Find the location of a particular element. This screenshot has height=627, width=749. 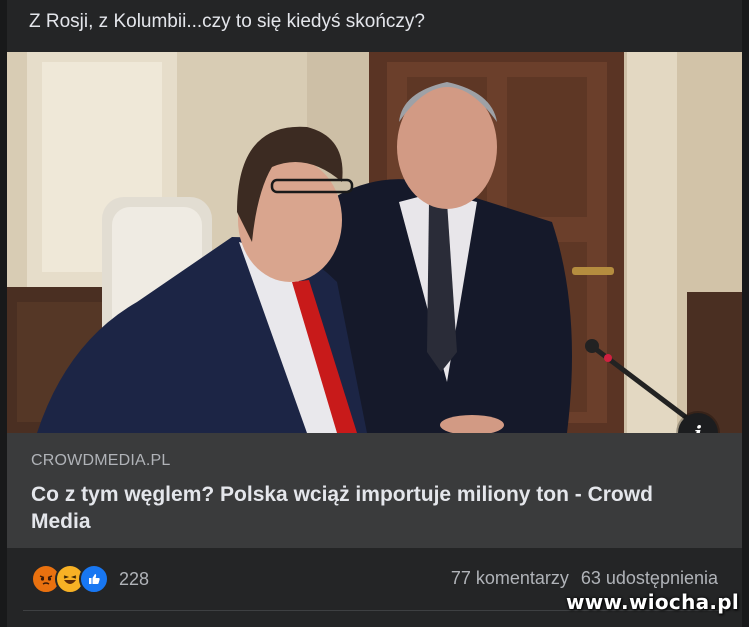

watermark: www.wiocha.pl is located at coordinates (653, 602).